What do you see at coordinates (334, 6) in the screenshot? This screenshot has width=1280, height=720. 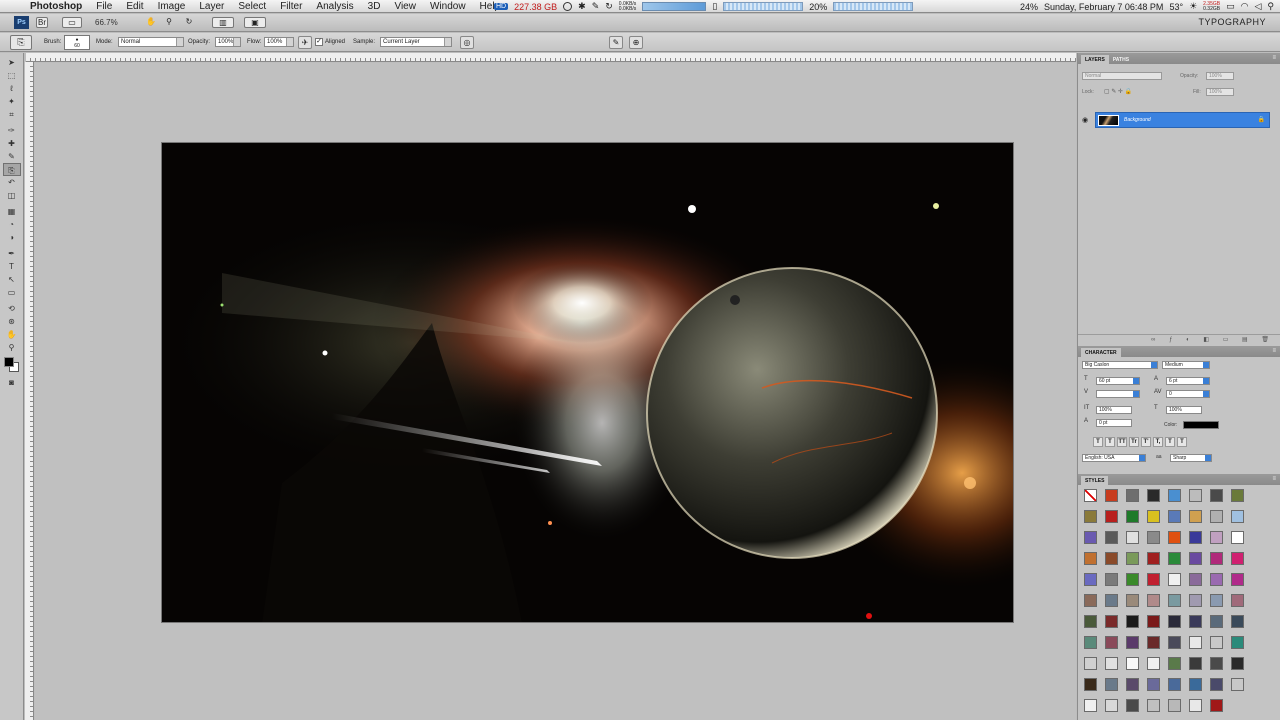 I see `menu-analysis: Analysis` at bounding box center [334, 6].